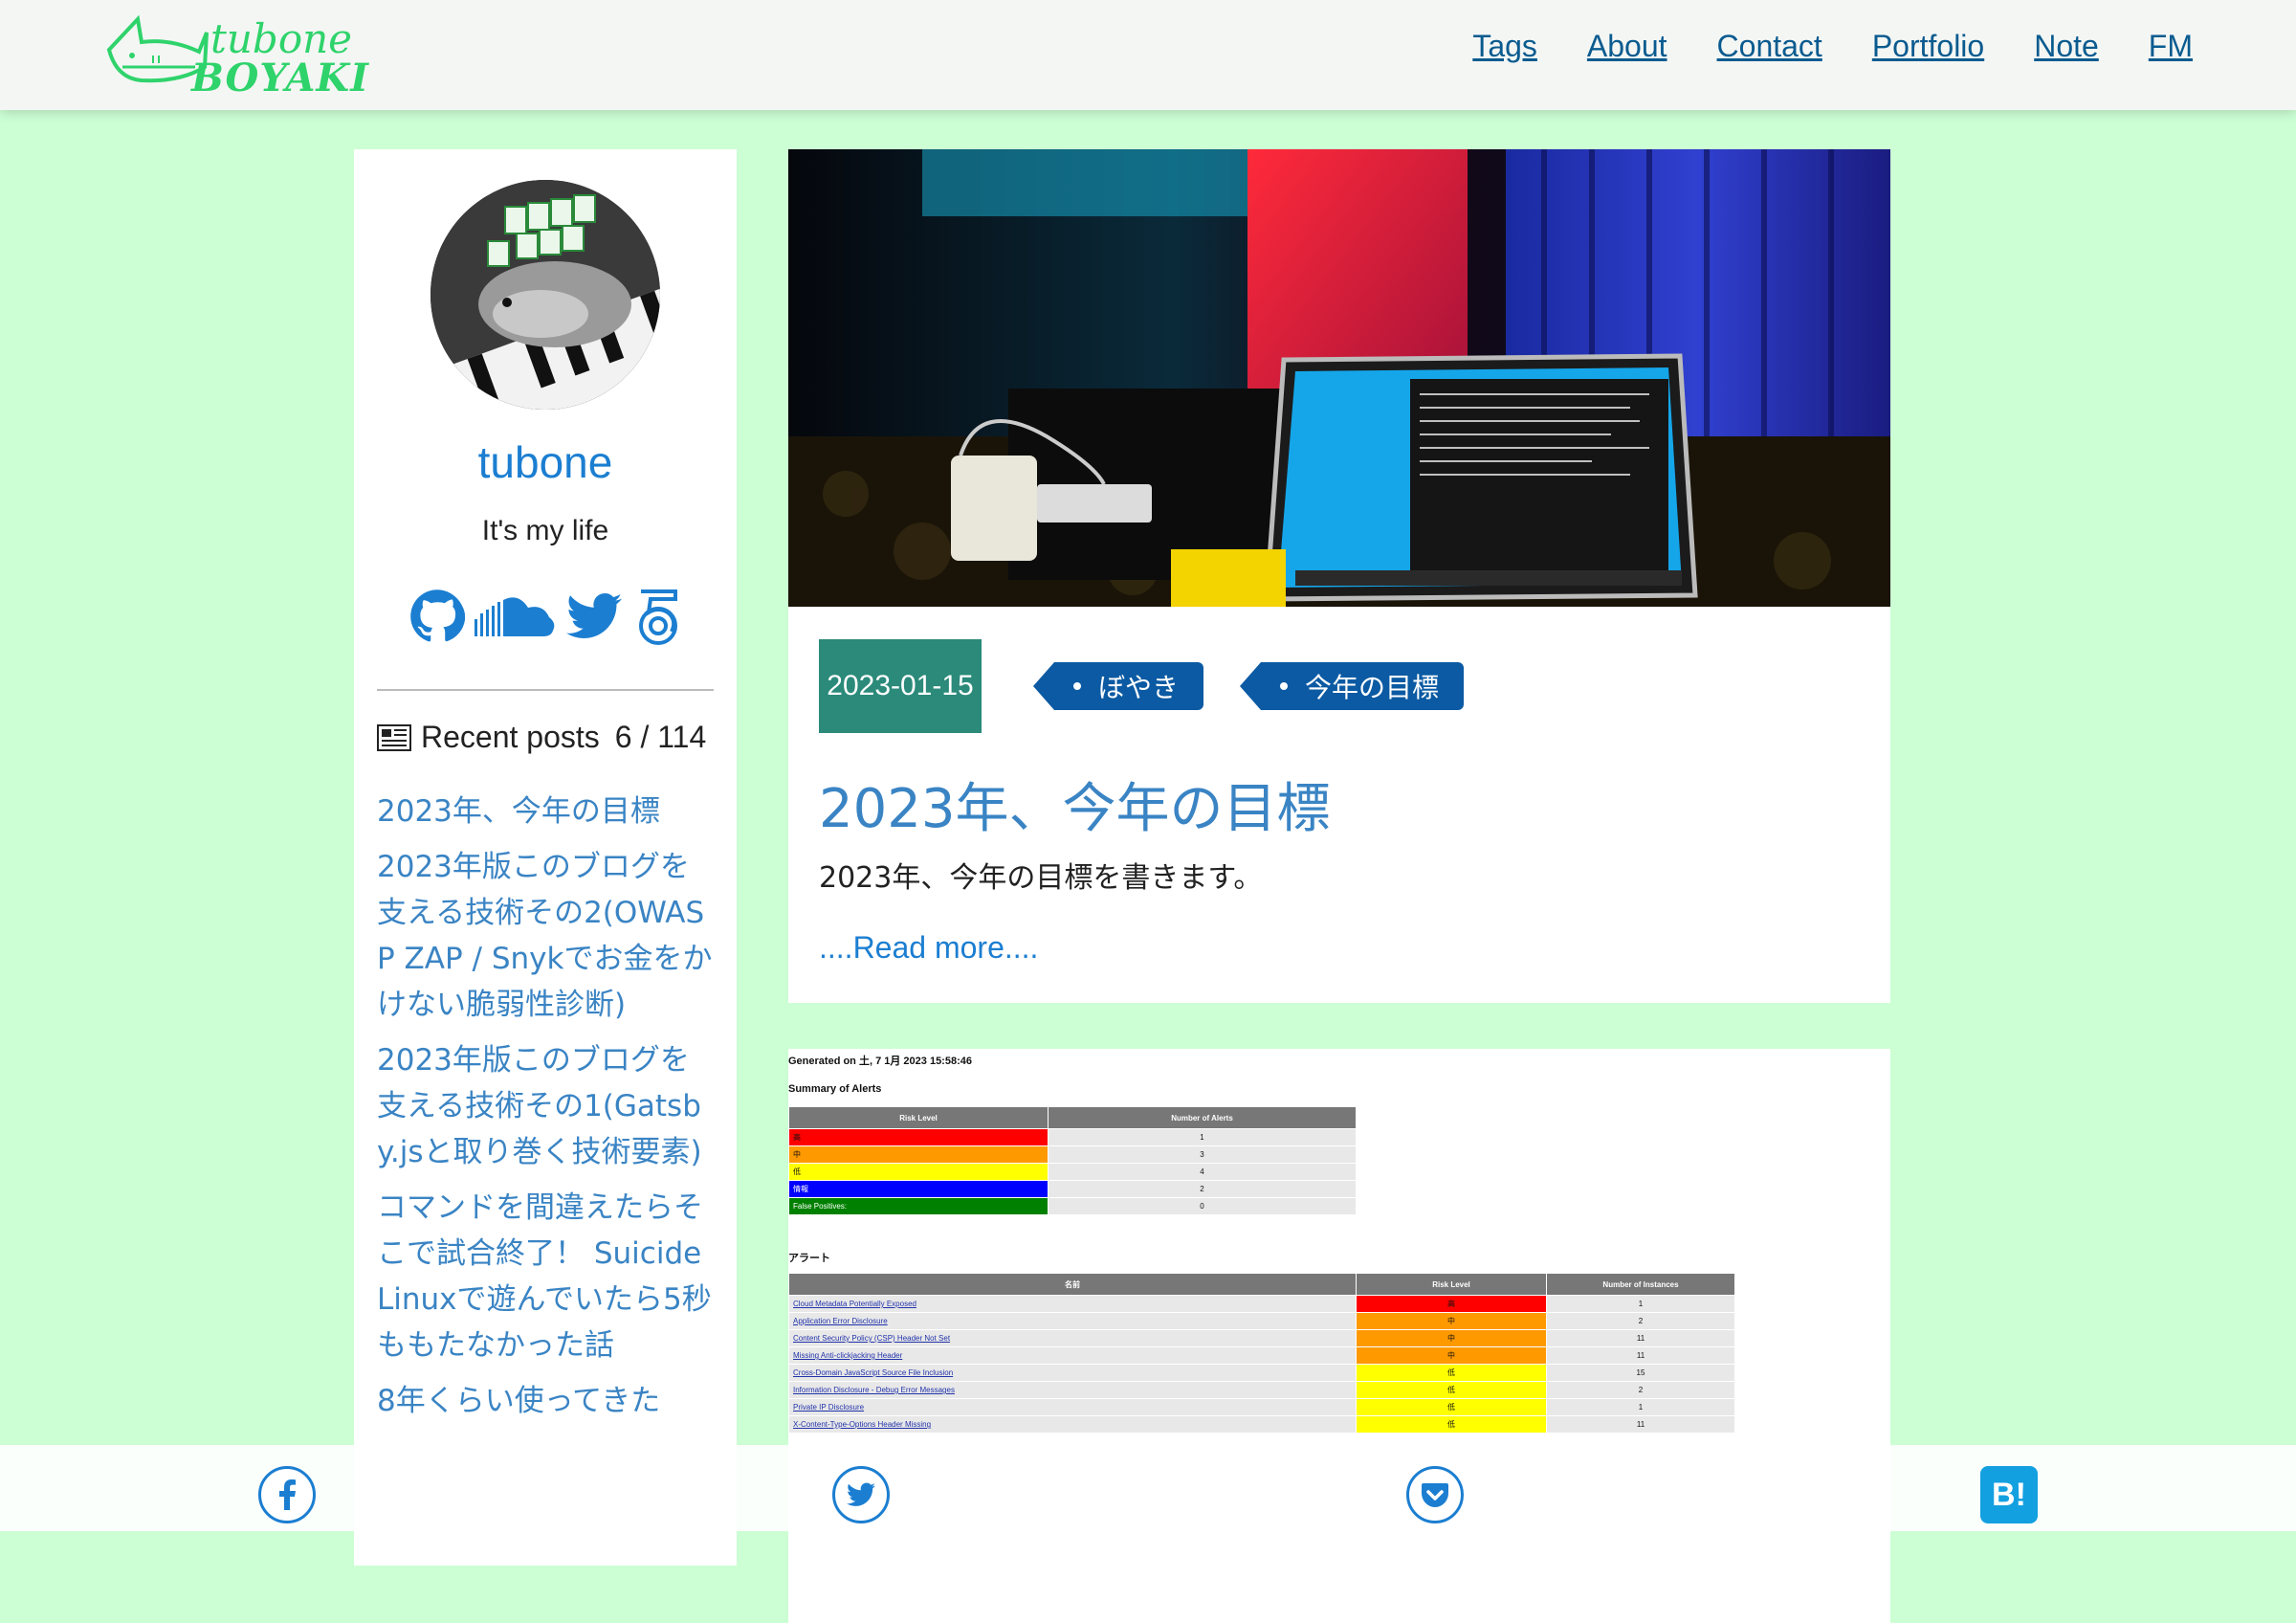 The height and width of the screenshot is (1623, 2296). Describe the element at coordinates (1452, 1285) in the screenshot. I see `alerts-header: Risk Level` at that location.